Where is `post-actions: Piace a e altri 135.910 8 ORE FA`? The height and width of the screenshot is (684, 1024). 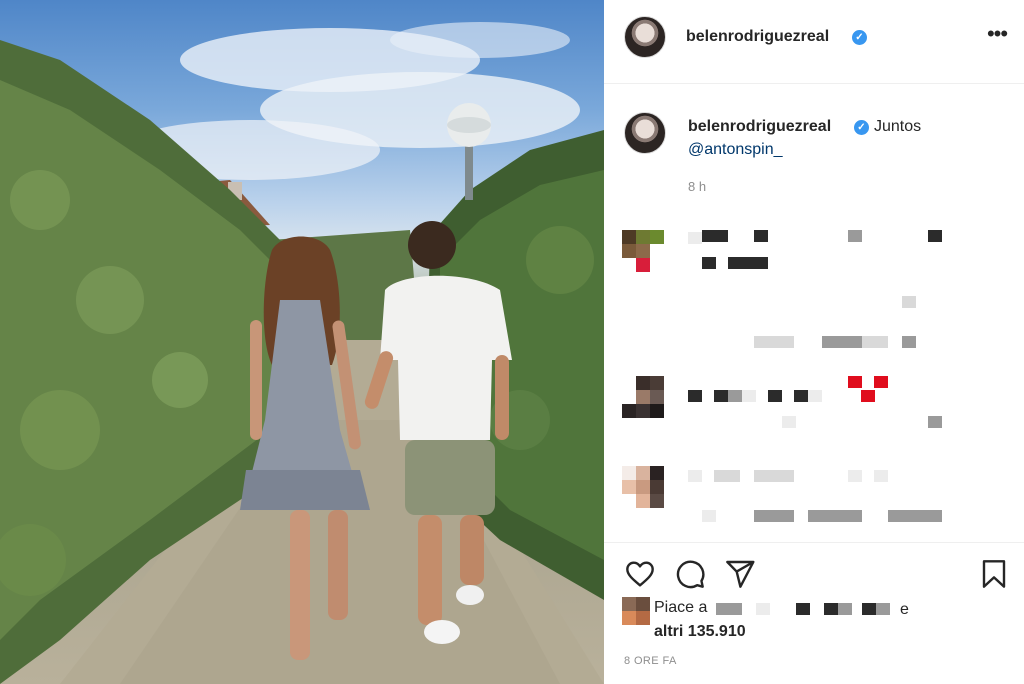
post-actions: Piace a e altri 135.910 8 ORE FA is located at coordinates (814, 613).